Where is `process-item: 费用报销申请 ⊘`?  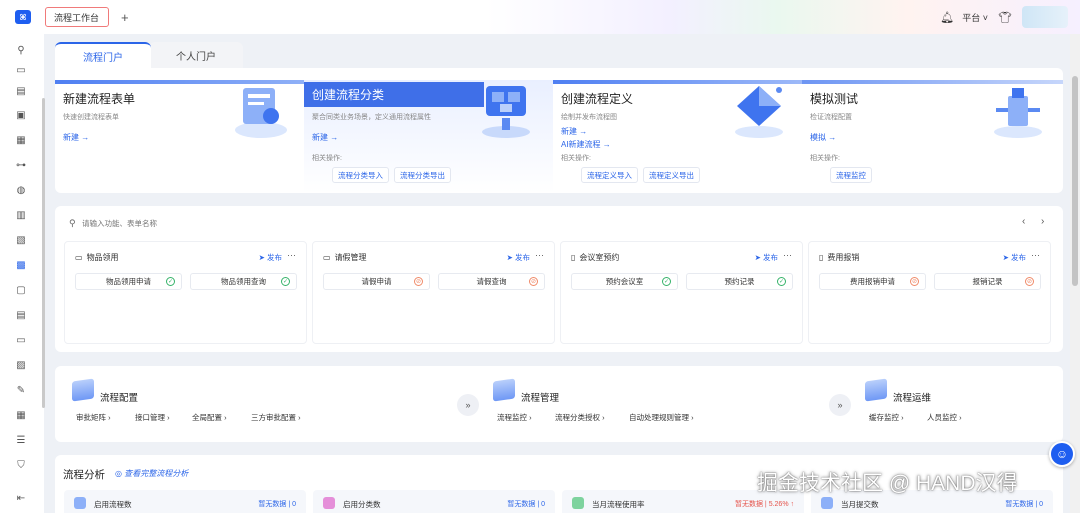 process-item: 费用报销申请 ⊘ is located at coordinates (872, 281).